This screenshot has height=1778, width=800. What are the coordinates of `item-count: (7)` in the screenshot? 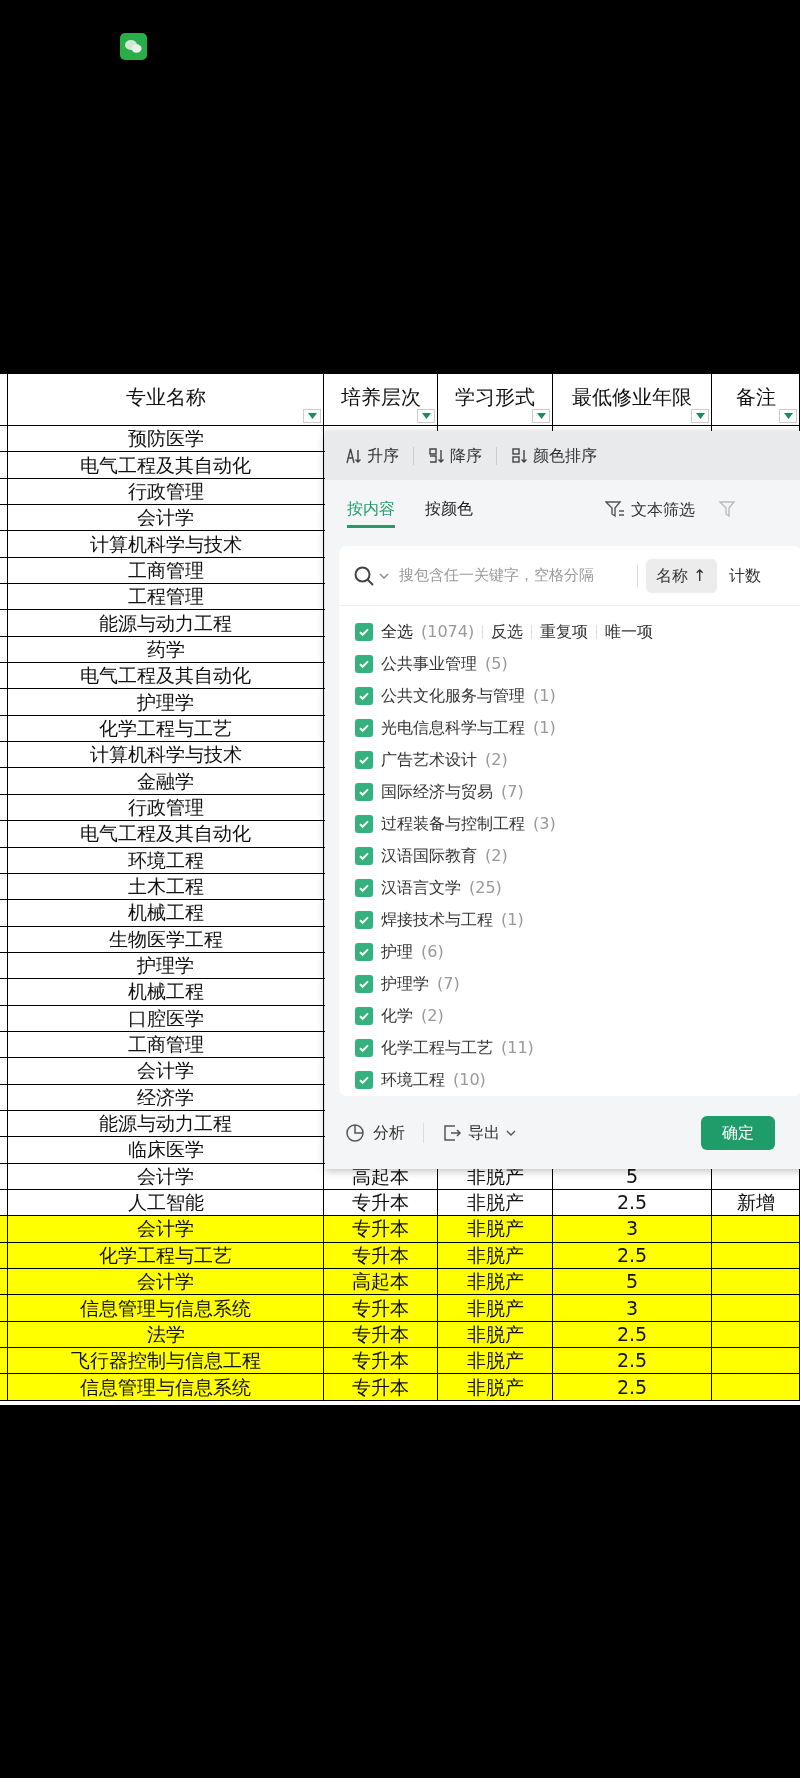 It's located at (448, 984).